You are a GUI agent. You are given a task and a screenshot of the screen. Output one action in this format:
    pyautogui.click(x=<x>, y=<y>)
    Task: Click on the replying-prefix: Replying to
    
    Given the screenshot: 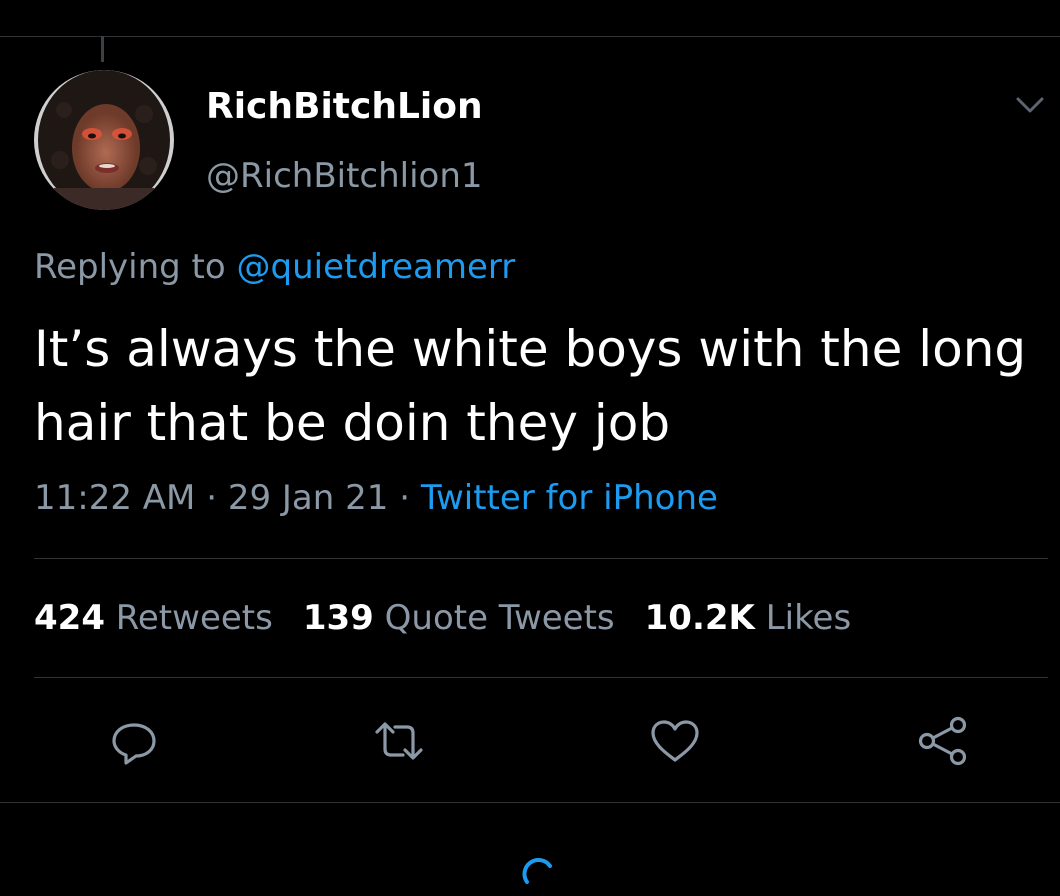 What is the action you would take?
    pyautogui.click(x=130, y=267)
    